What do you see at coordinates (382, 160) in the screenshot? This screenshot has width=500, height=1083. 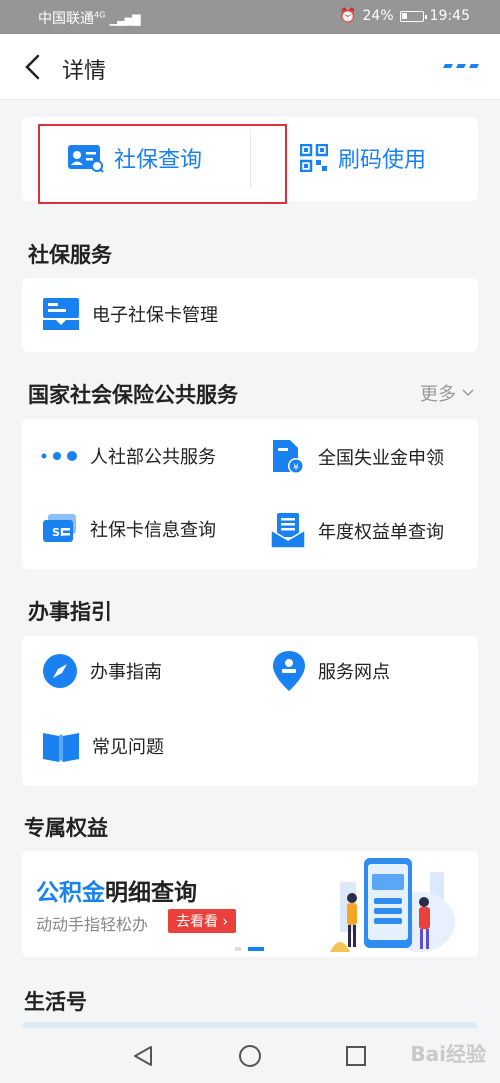 I see `scan-code-label: 刷码使用` at bounding box center [382, 160].